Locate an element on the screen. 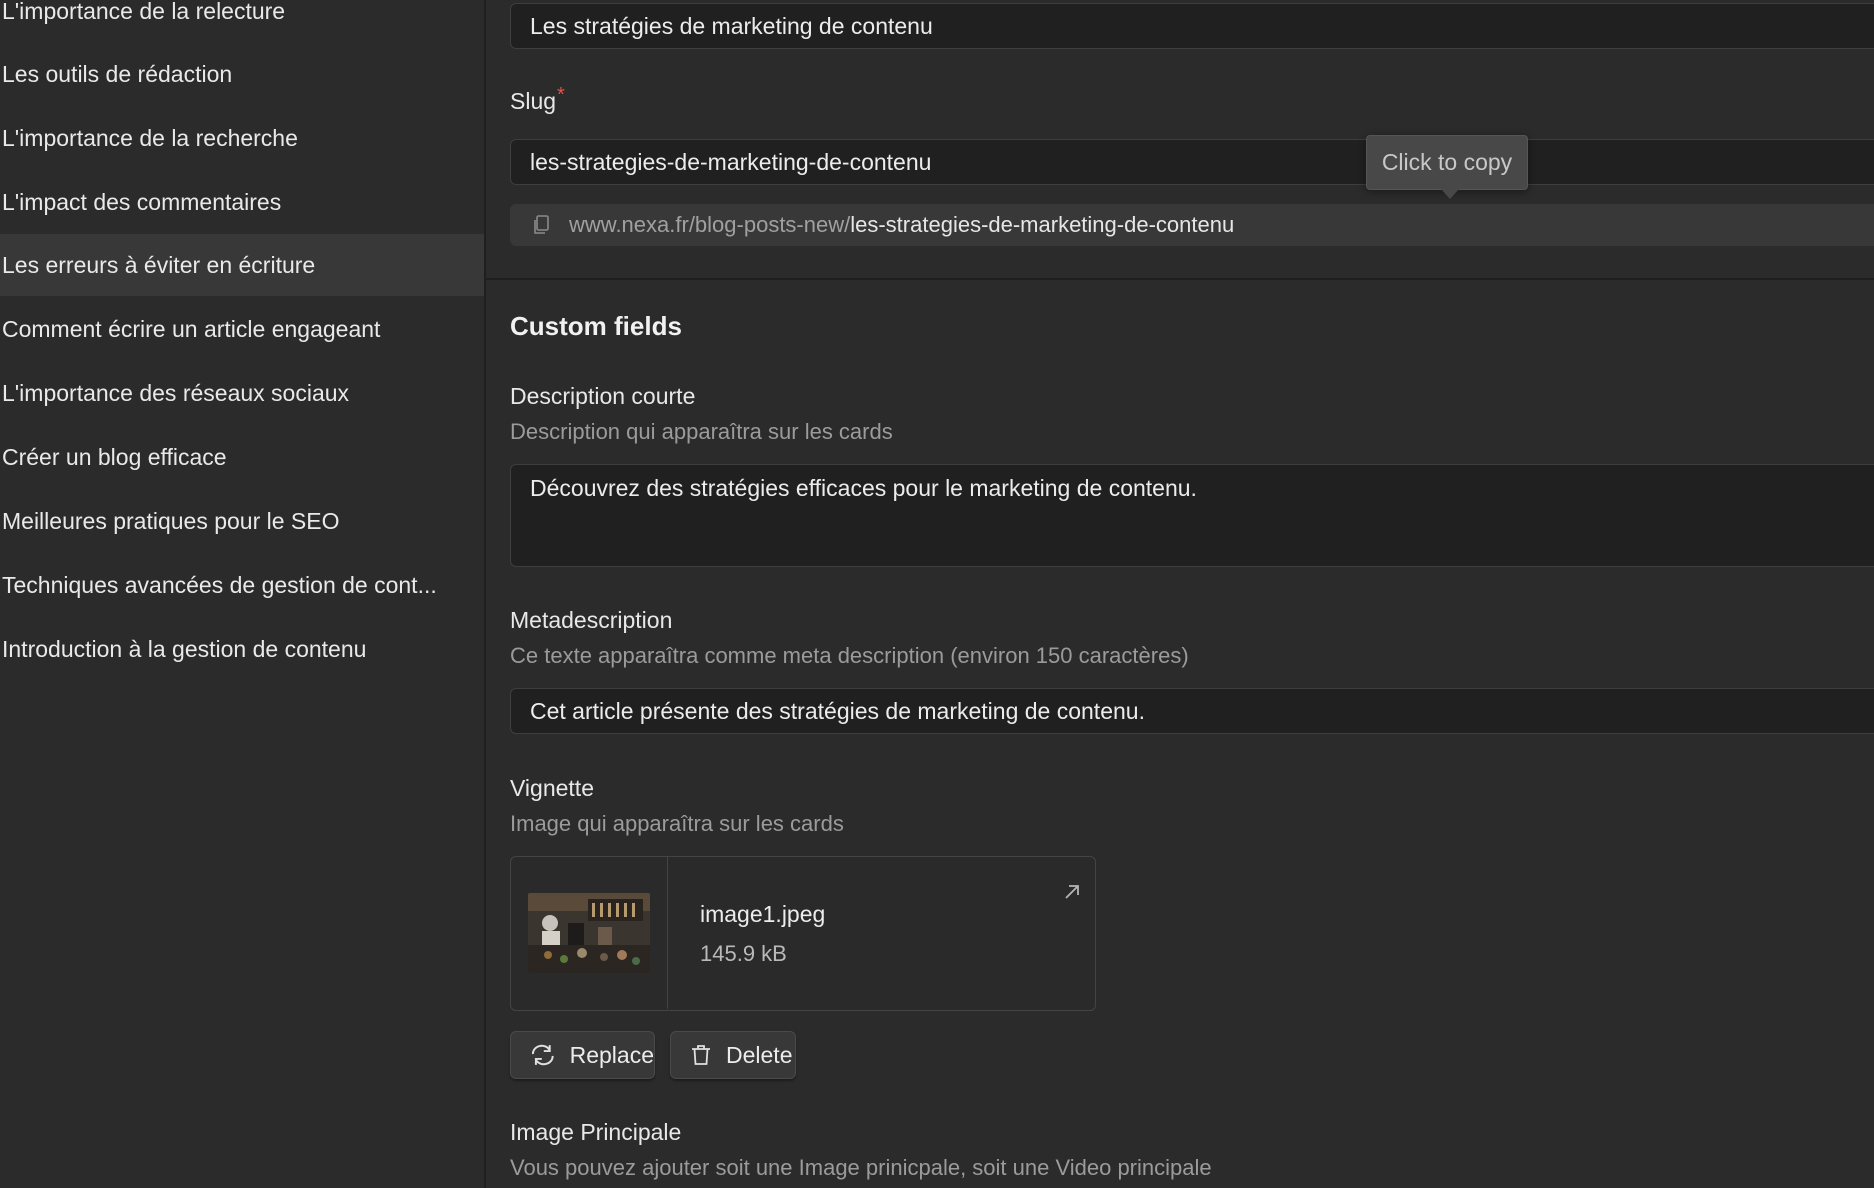 This screenshot has width=1874, height=1188. sidebar-item-active: Les erreurs à éviter en écriture is located at coordinates (242, 265).